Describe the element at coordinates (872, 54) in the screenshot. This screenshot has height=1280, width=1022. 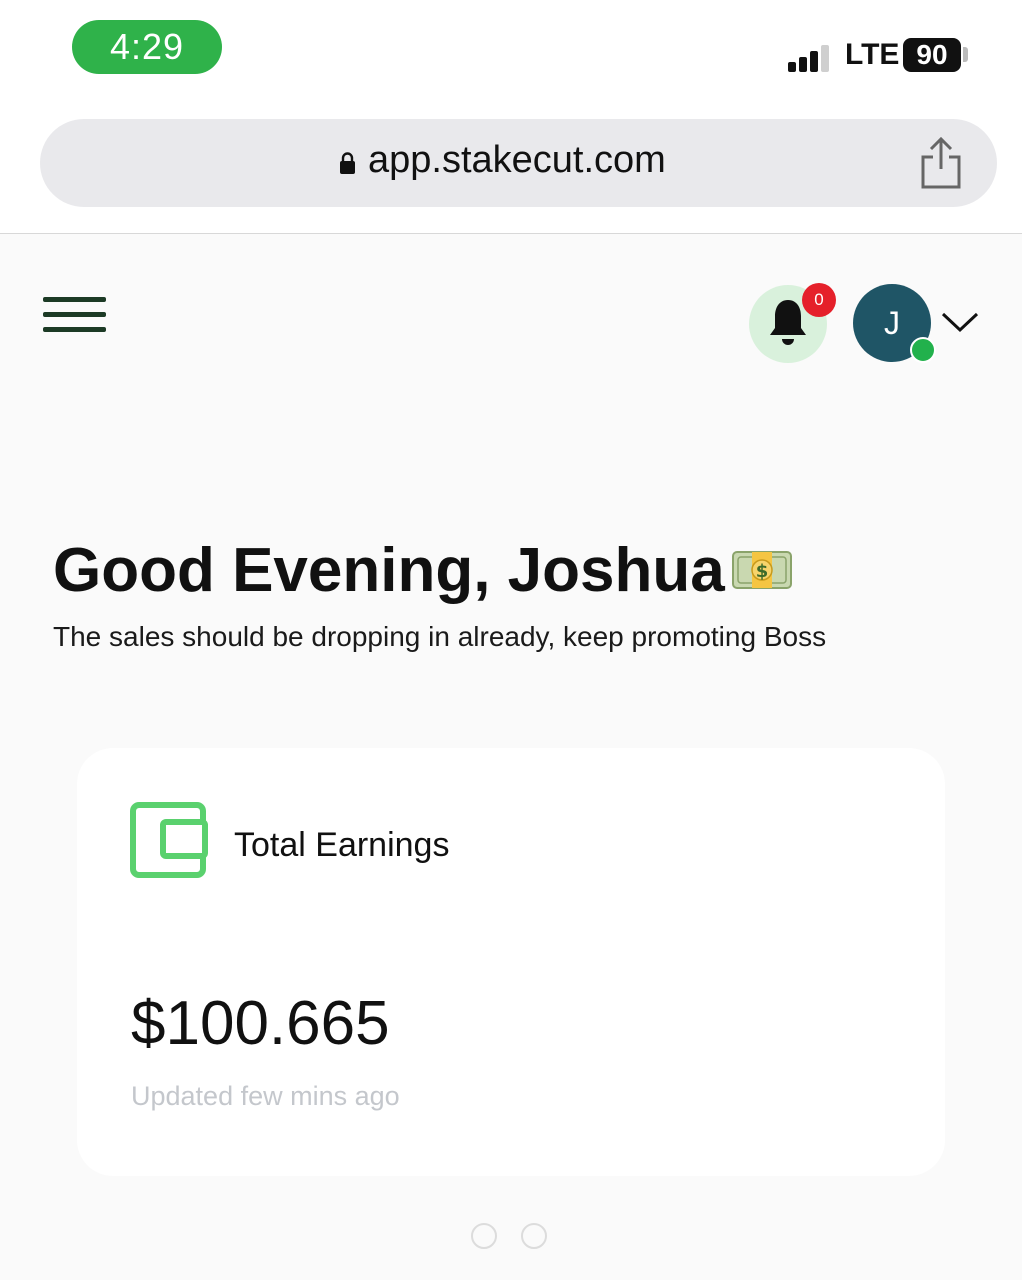
I see `network-label: LTE` at that location.